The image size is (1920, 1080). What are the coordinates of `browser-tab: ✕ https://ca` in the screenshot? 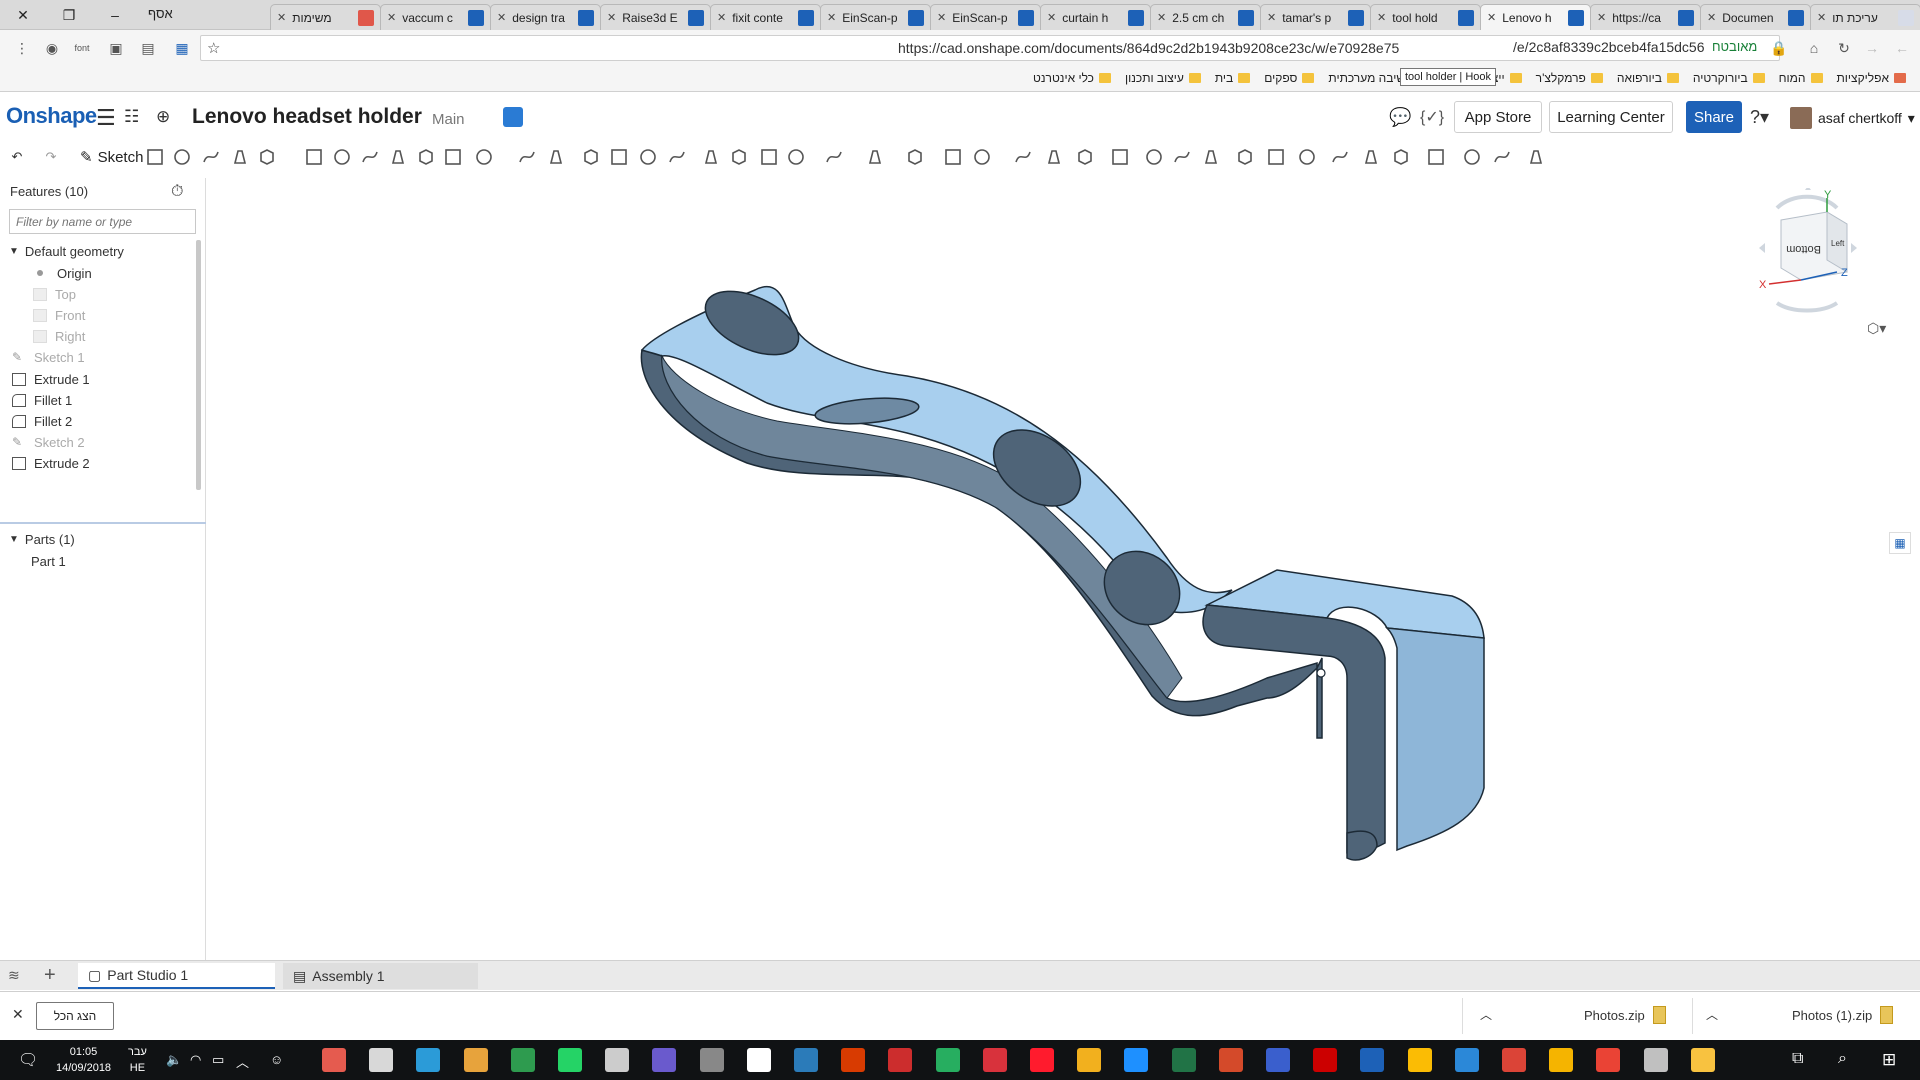 It's located at (1645, 17).